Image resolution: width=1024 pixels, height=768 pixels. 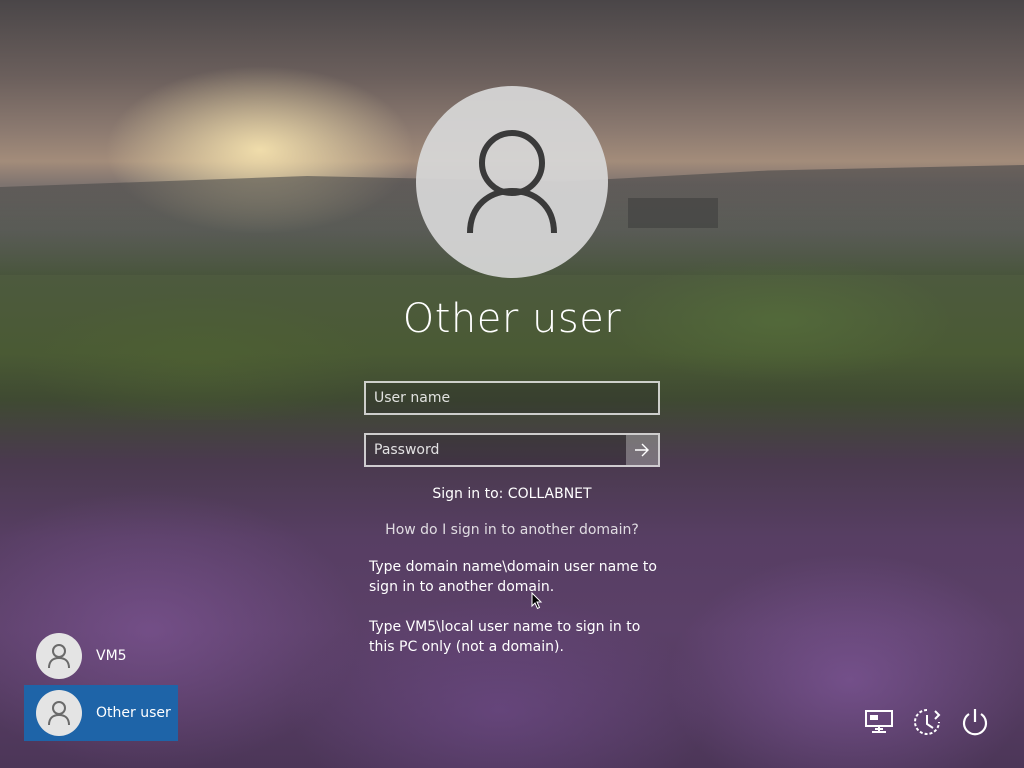 I want to click on user-tile-other-user: Other user, so click(x=101, y=713).